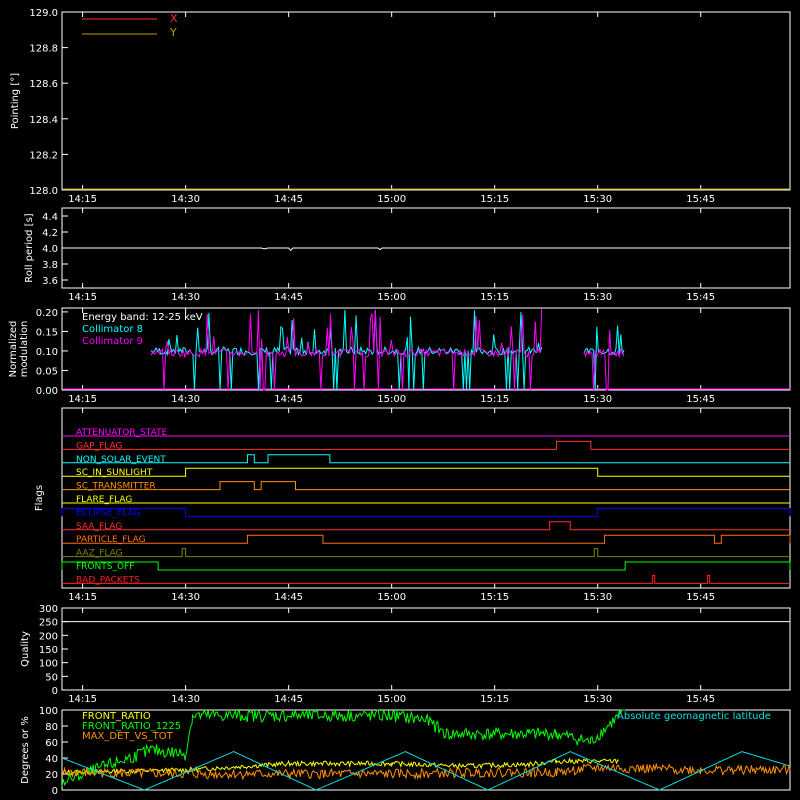 This screenshot has width=800, height=800. I want to click on y-tick-label: 150, so click(48, 650).